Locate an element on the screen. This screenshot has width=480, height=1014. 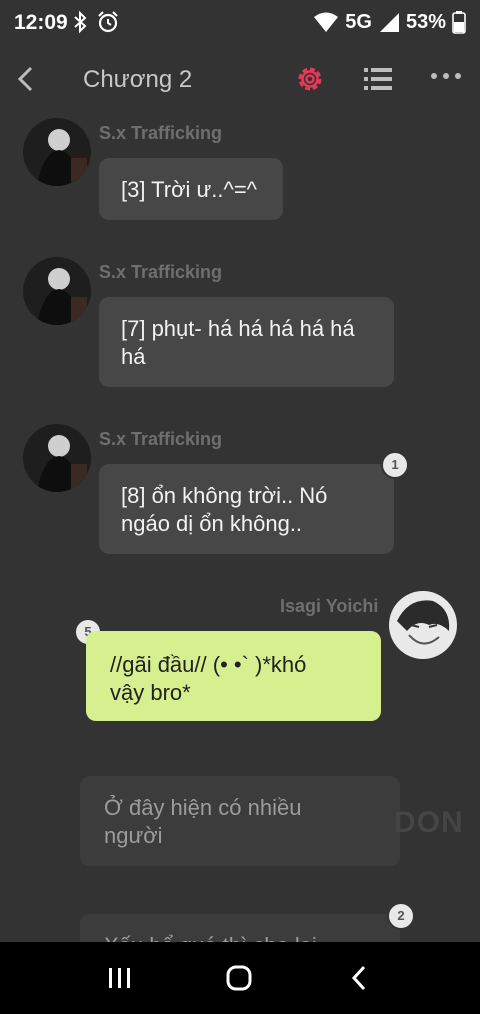
system-nav-bar is located at coordinates (240, 978).